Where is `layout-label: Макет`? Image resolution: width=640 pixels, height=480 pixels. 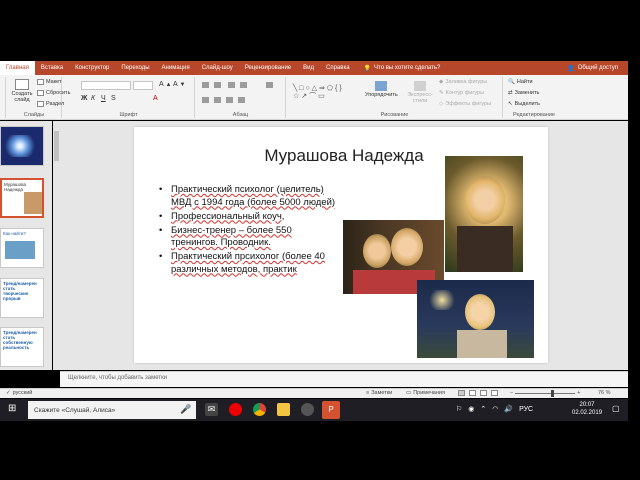 layout-label: Макет is located at coordinates (54, 82).